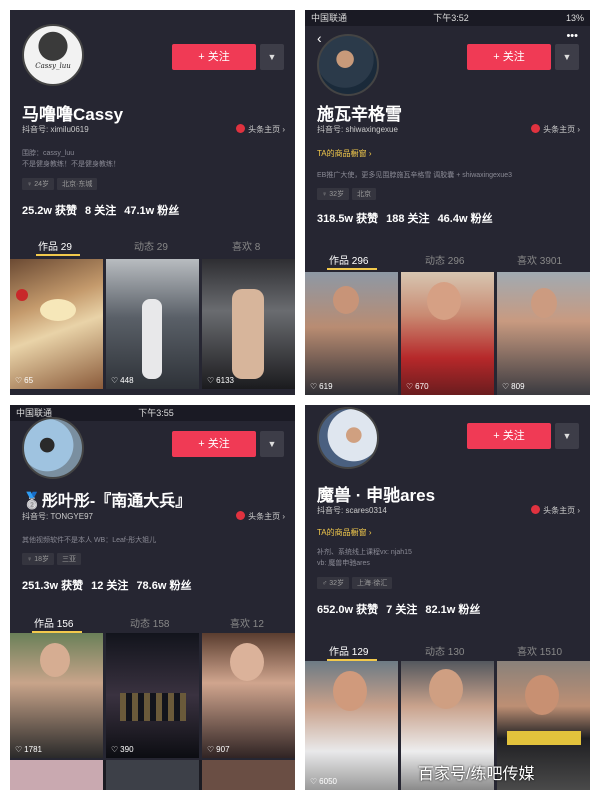 The height and width of the screenshot is (799, 600). I want to click on profile-tabs: 作品 156 动态 158 喜欢 12, so click(152, 622).